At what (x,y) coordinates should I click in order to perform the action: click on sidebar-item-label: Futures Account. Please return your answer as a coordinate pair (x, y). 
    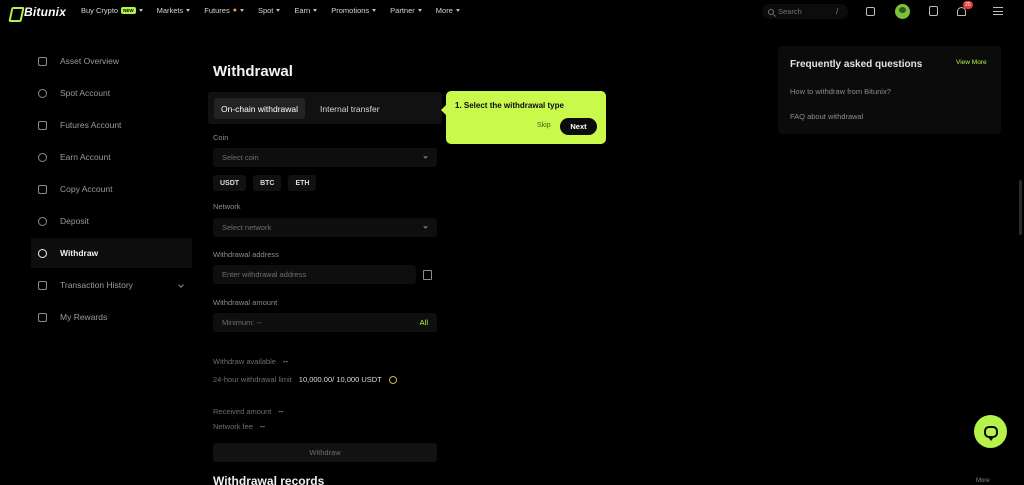
    Looking at the image, I should click on (91, 125).